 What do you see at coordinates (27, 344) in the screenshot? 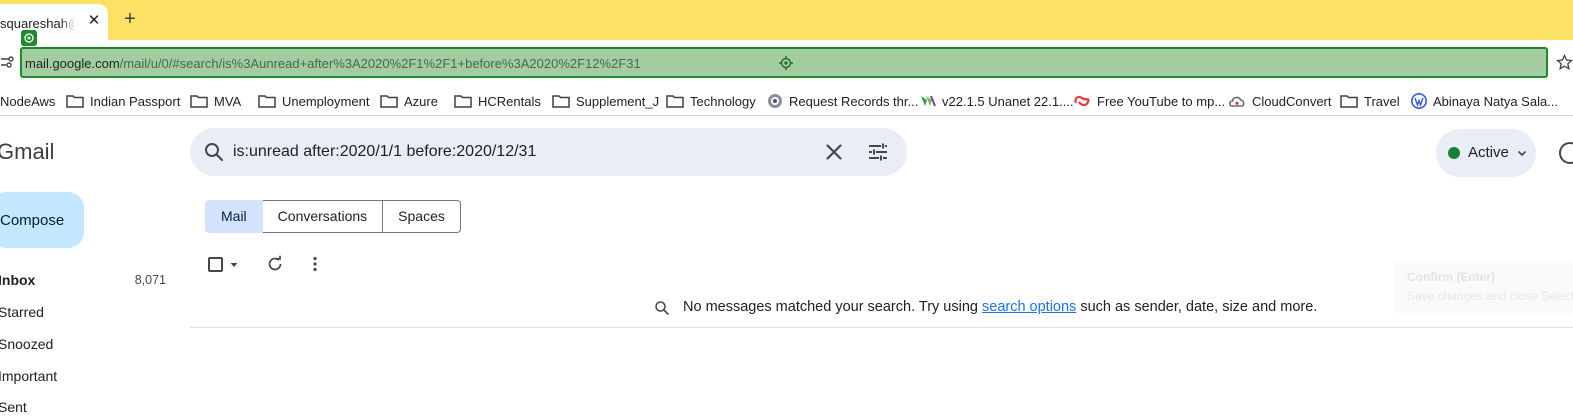
I see `sidebar-item-label: Snoozed` at bounding box center [27, 344].